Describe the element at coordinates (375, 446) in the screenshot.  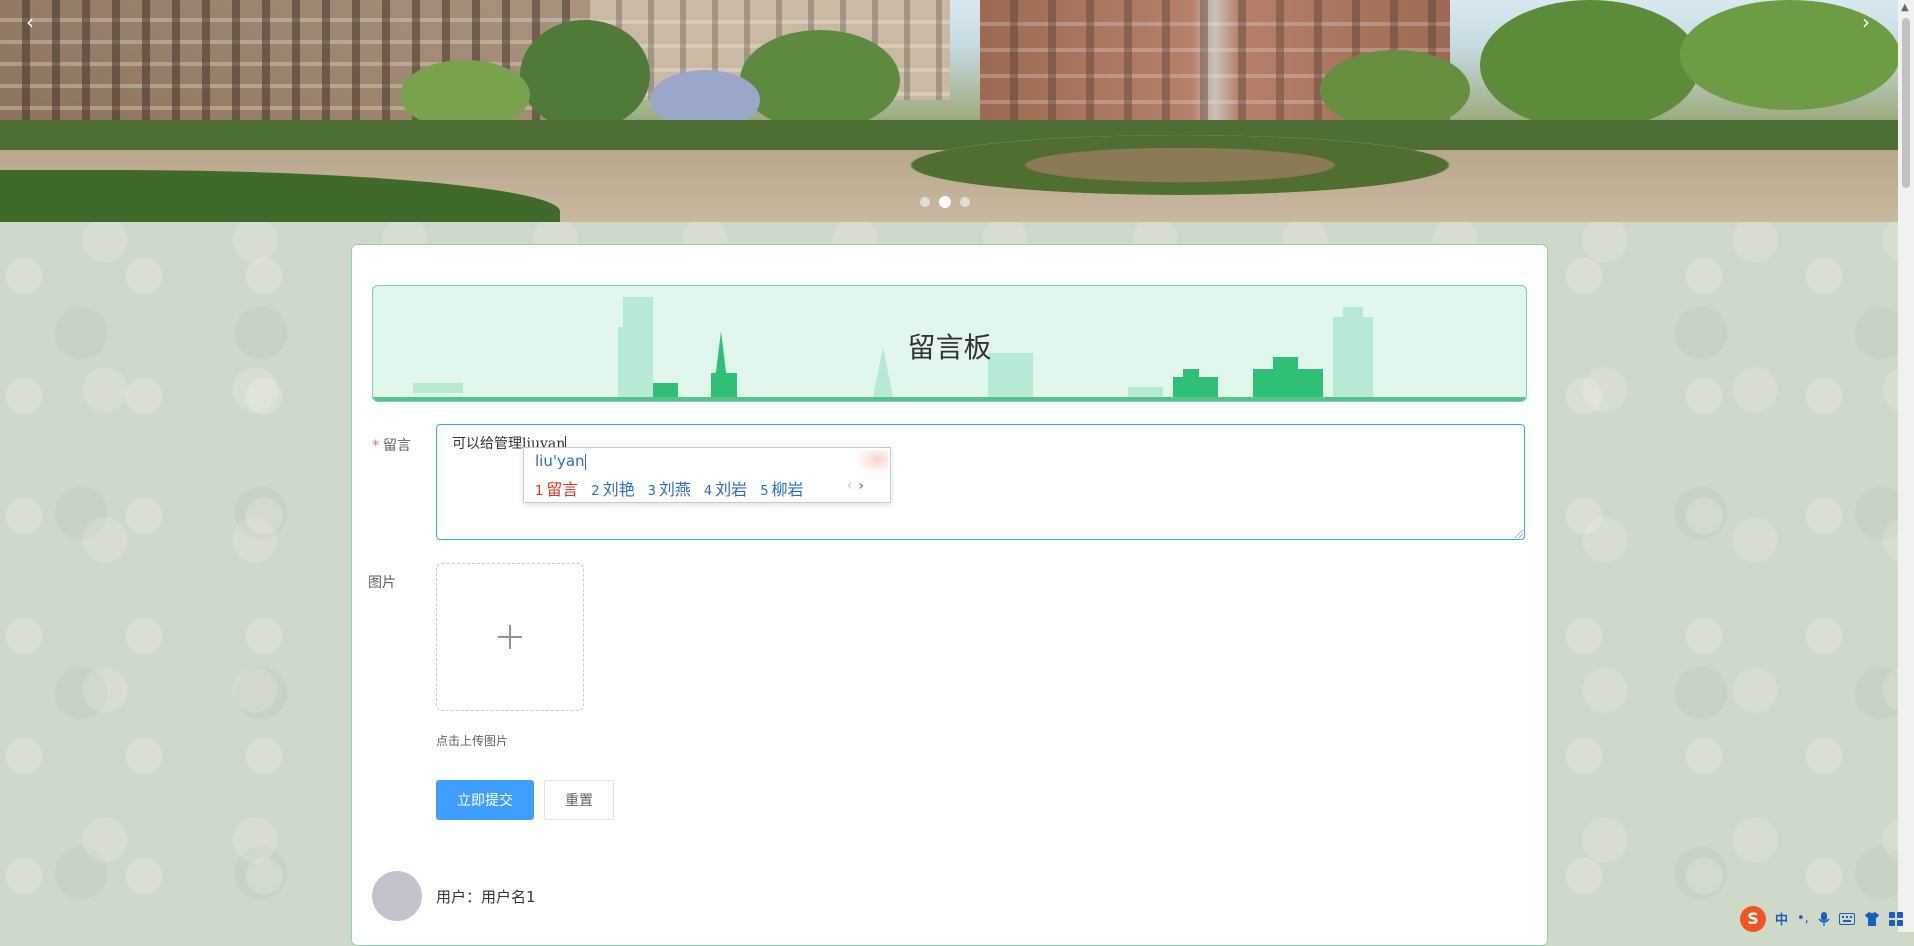
I see `required-mark: *` at that location.